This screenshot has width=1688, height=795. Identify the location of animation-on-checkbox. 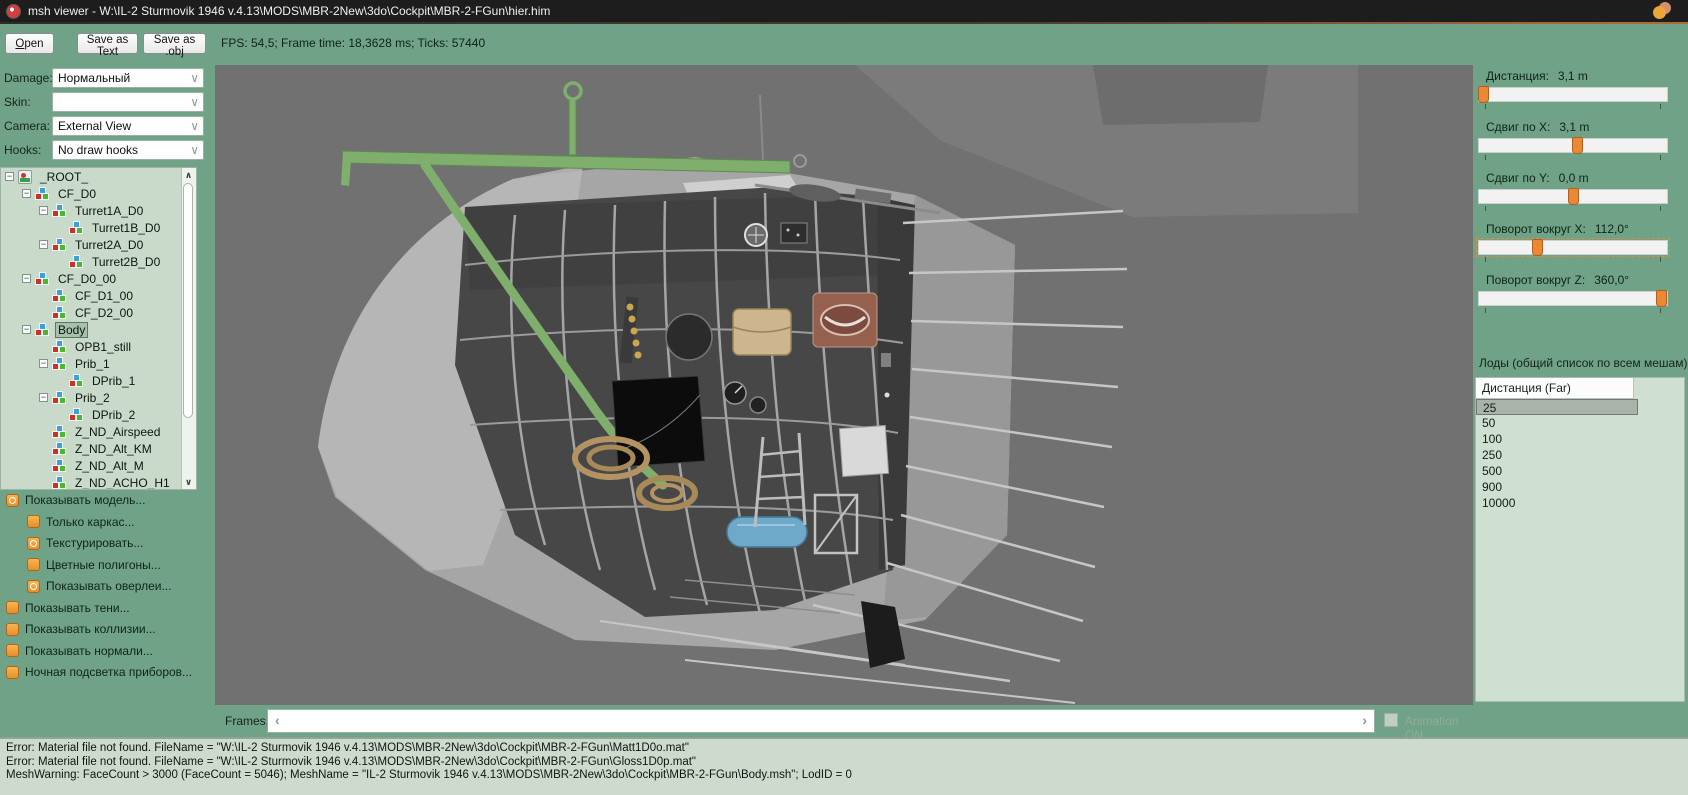
(1391, 720).